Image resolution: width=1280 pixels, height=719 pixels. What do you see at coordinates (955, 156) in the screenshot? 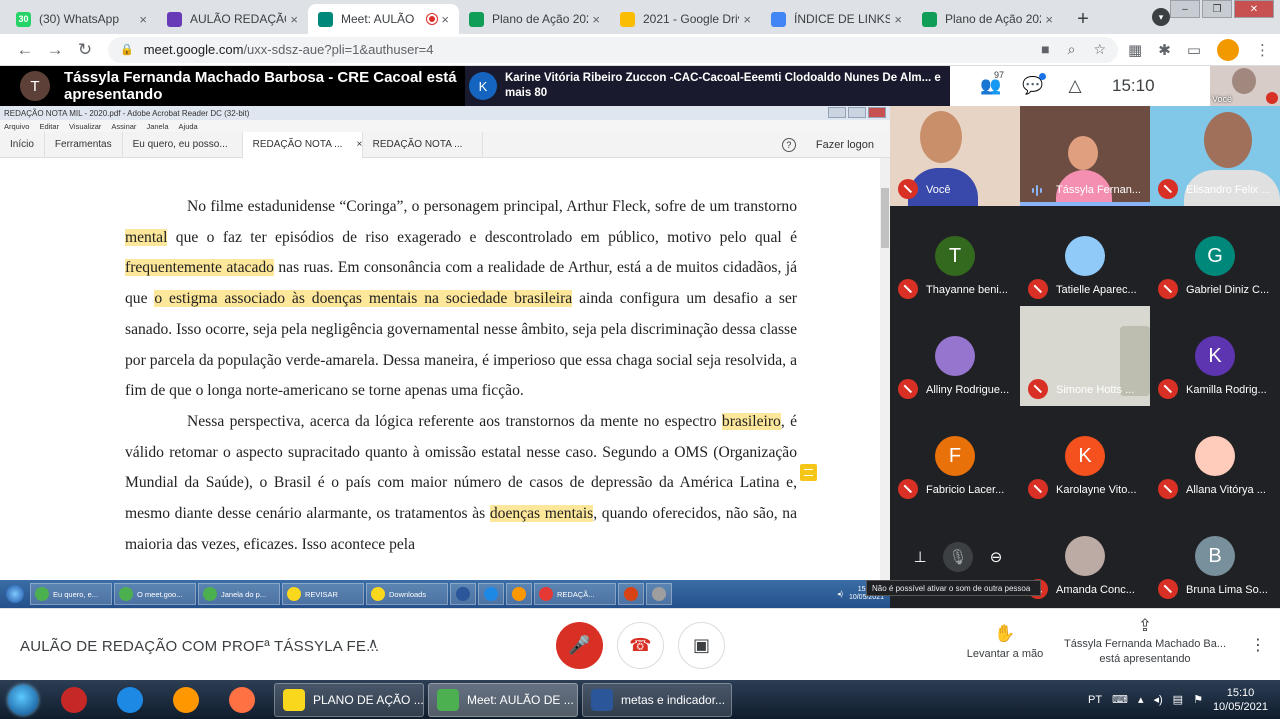
I see `participant-tile: Você` at bounding box center [955, 156].